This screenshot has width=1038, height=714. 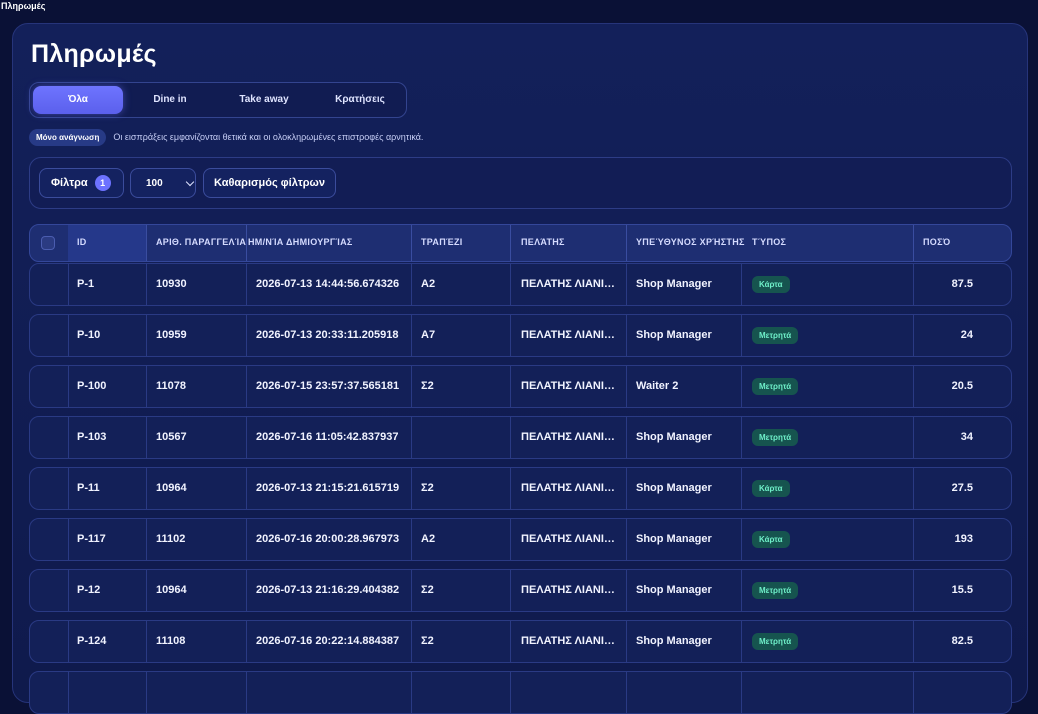 I want to click on cell-created: 2026-07-13 21:16:29.404382, so click(x=328, y=590).